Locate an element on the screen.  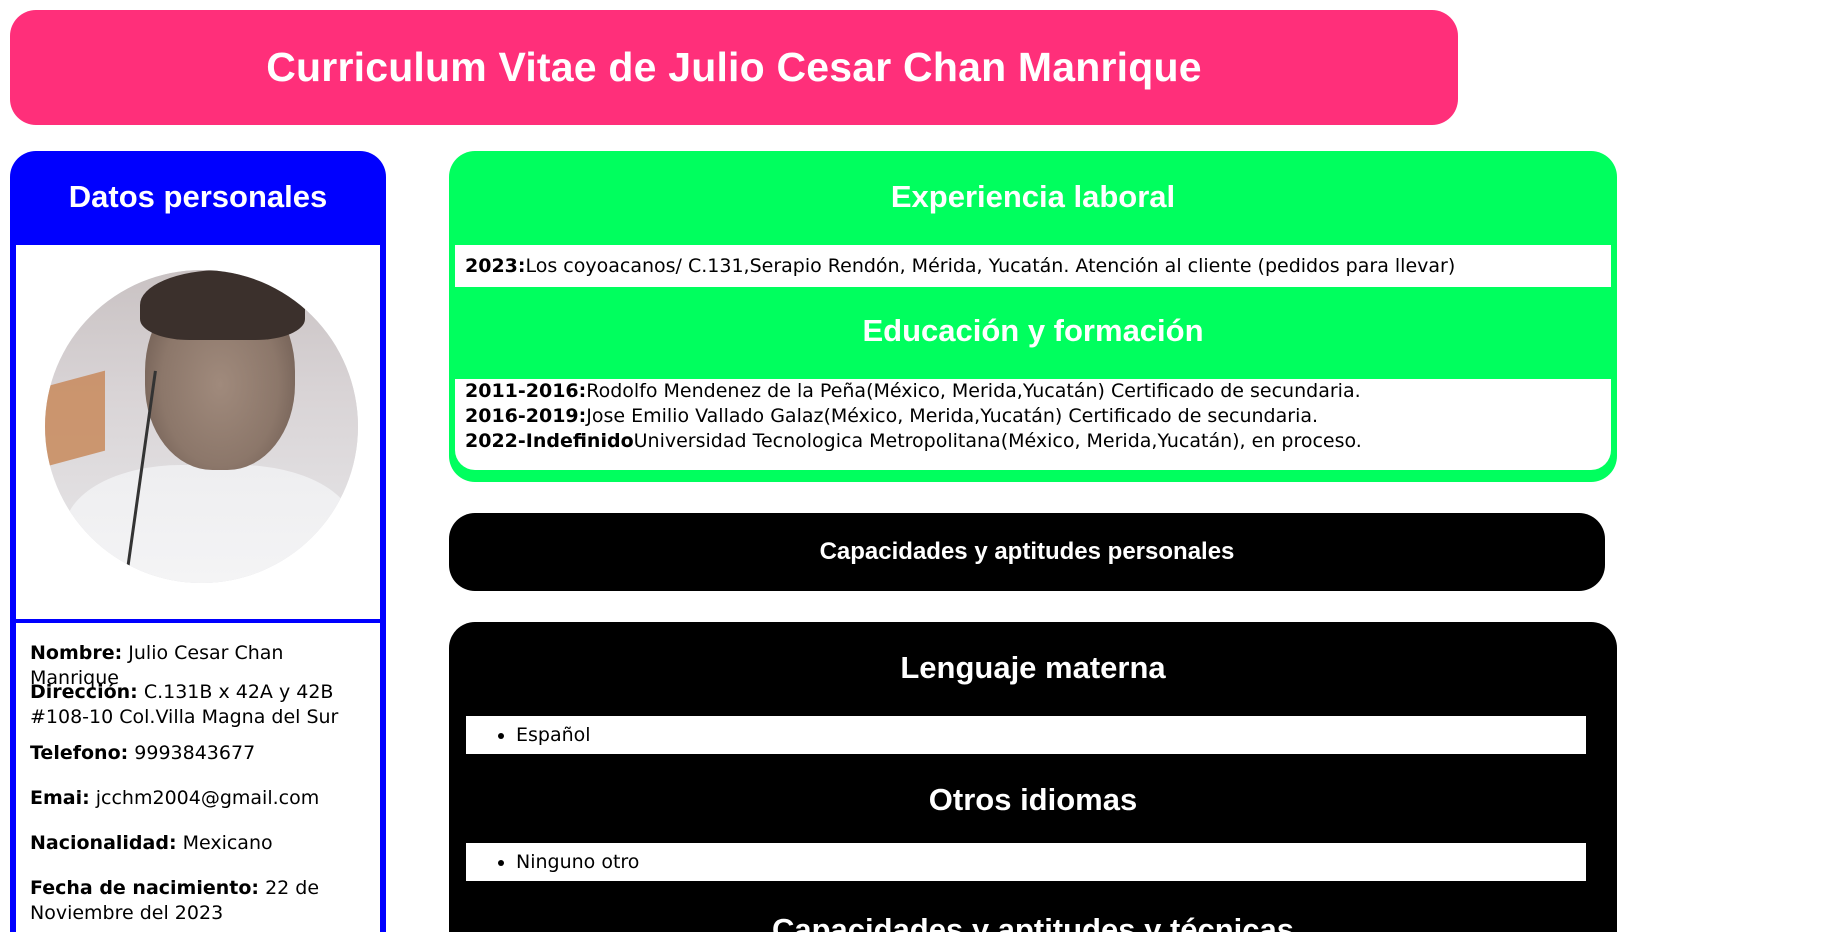
experience-year: 2023: is located at coordinates (495, 266).